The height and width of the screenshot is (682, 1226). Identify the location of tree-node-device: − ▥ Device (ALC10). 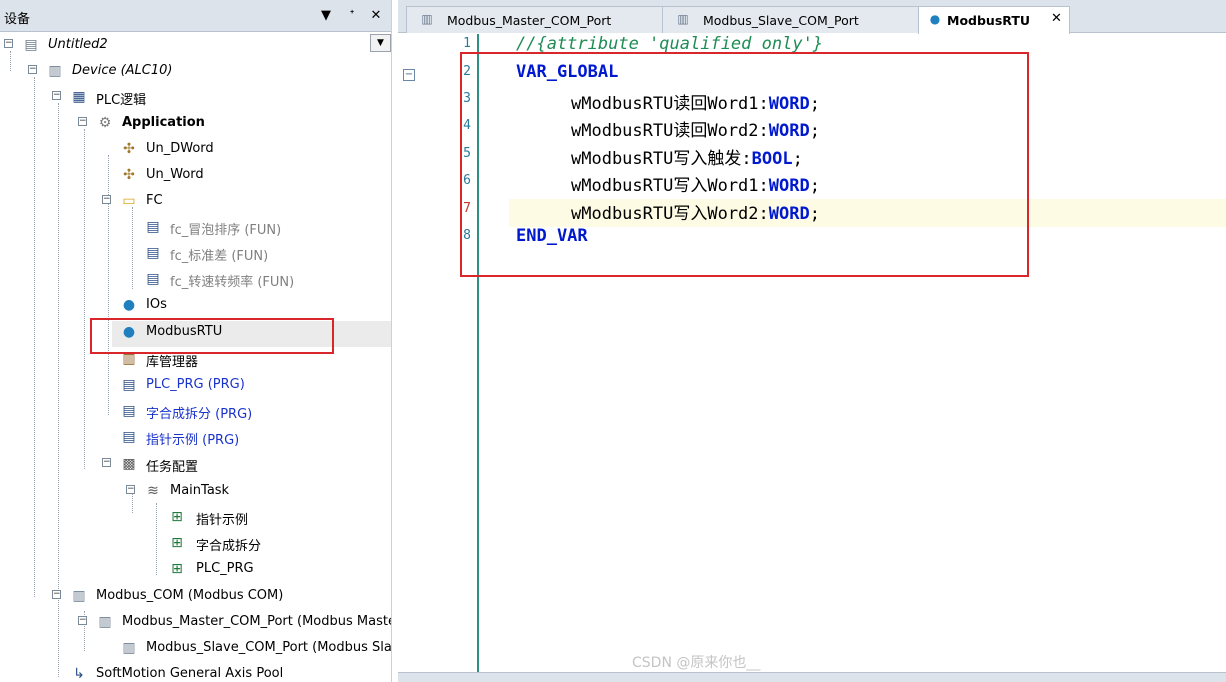
(195, 71).